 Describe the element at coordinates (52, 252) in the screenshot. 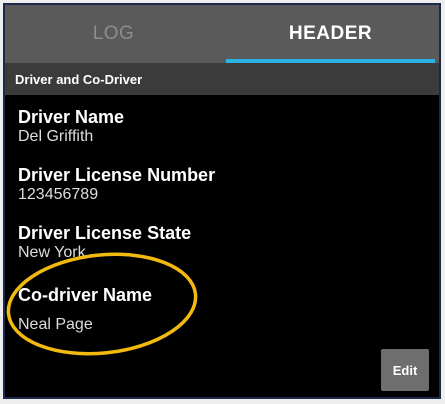

I see `license-state-value: New York` at that location.